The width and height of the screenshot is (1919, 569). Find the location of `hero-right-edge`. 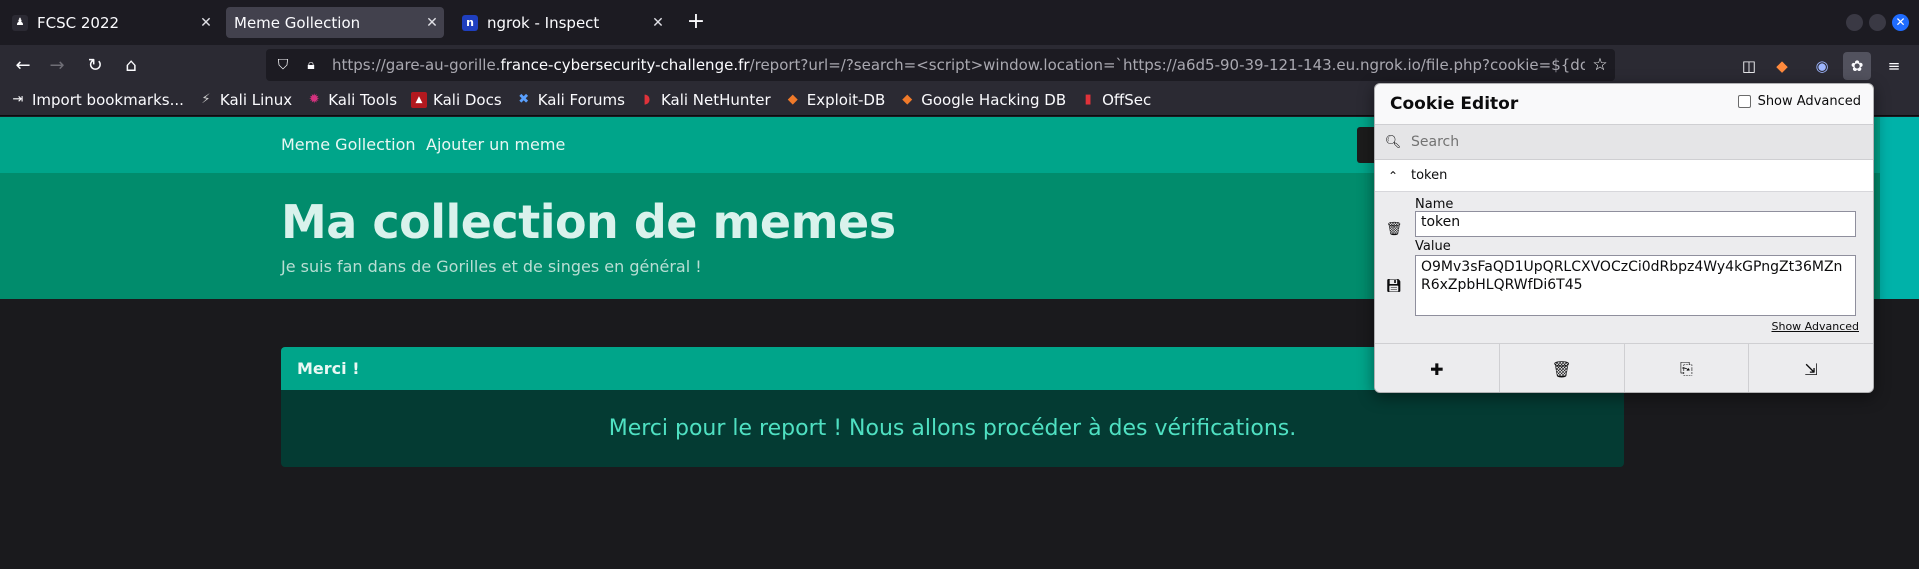

hero-right-edge is located at coordinates (1899, 208).